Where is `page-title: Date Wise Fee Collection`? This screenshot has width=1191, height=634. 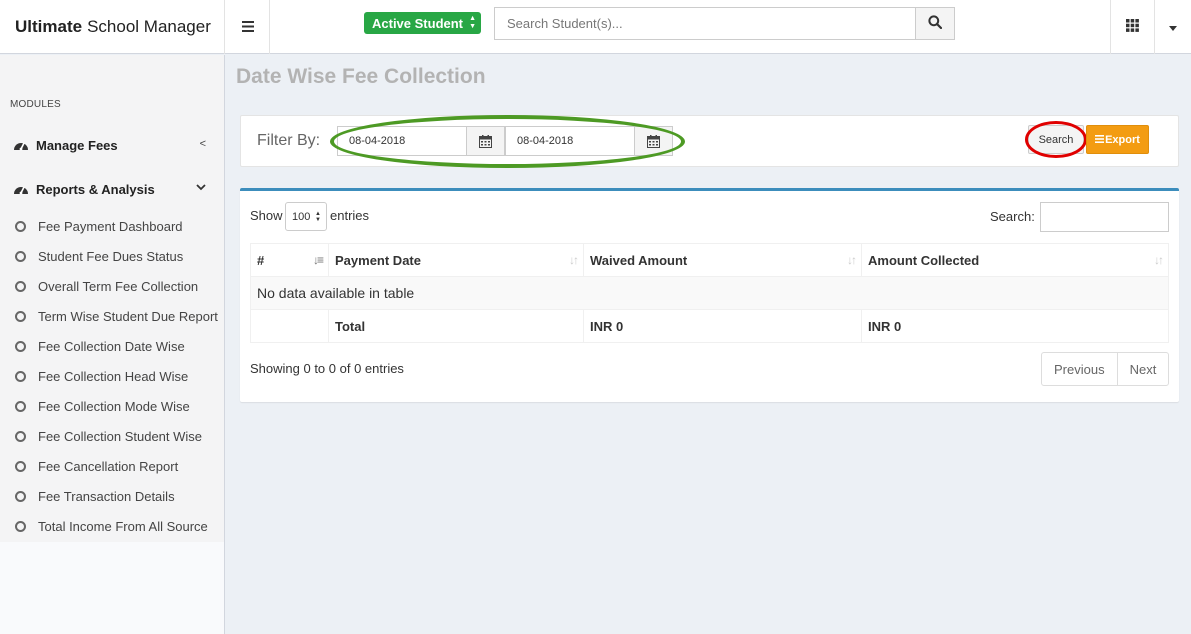 page-title: Date Wise Fee Collection is located at coordinates (361, 76).